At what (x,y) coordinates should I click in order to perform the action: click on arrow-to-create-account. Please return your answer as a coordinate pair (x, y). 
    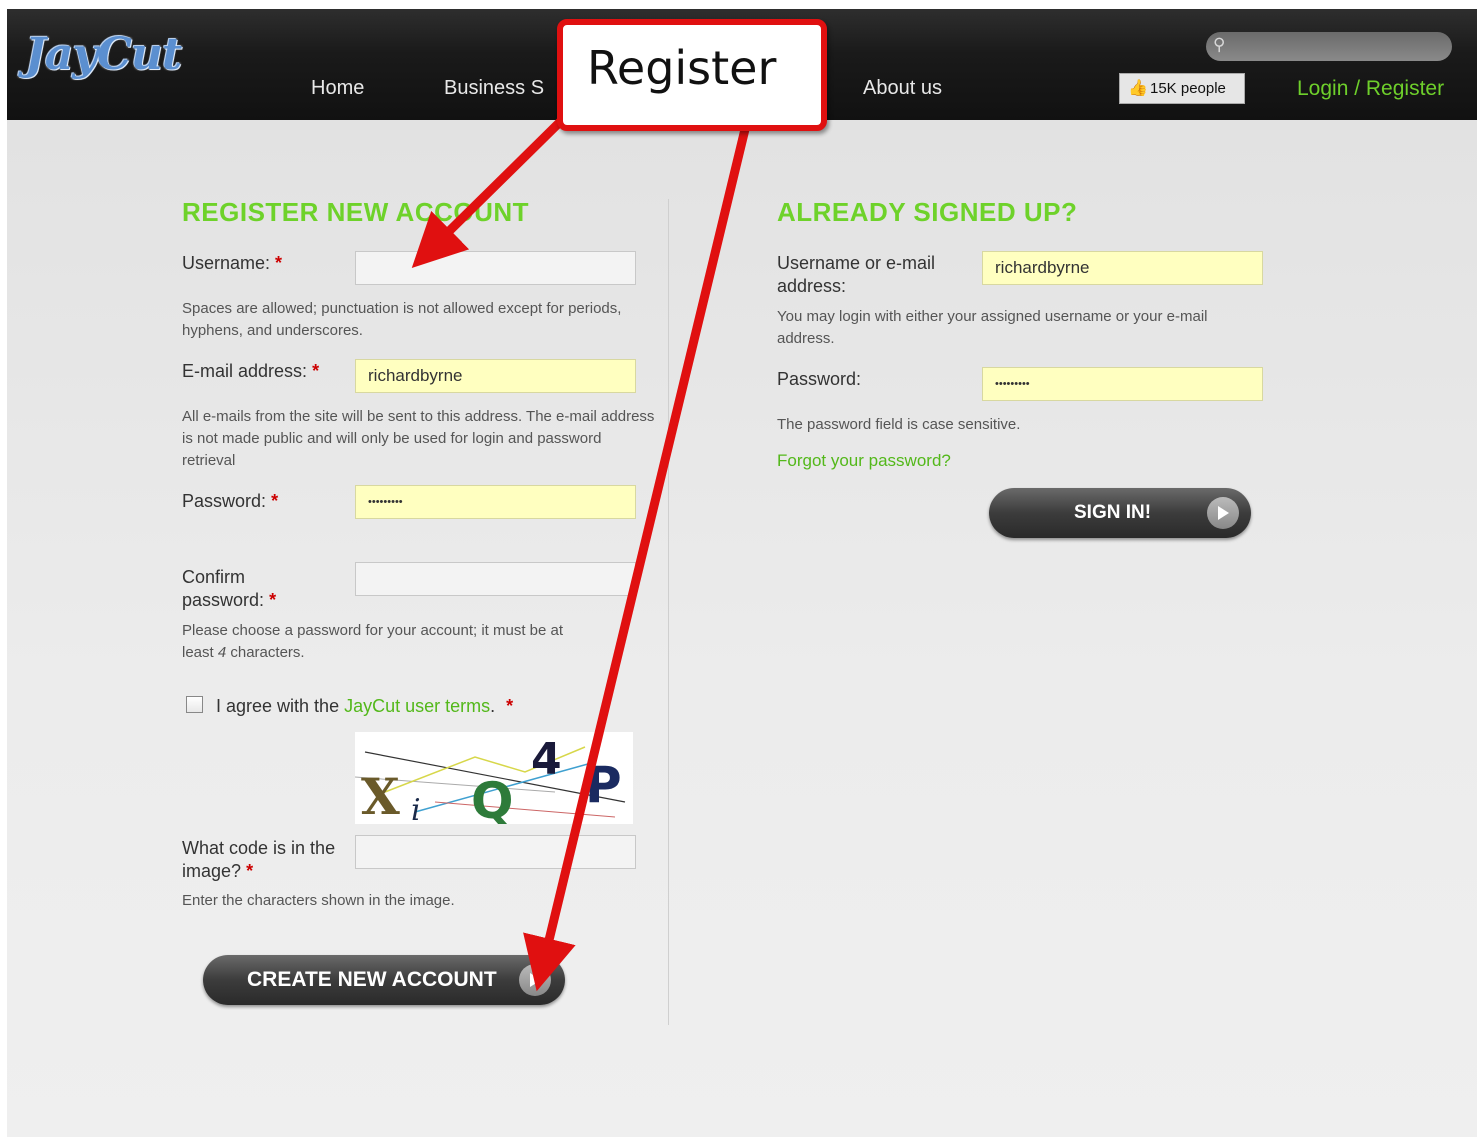
    Looking at the image, I should click on (637, 555).